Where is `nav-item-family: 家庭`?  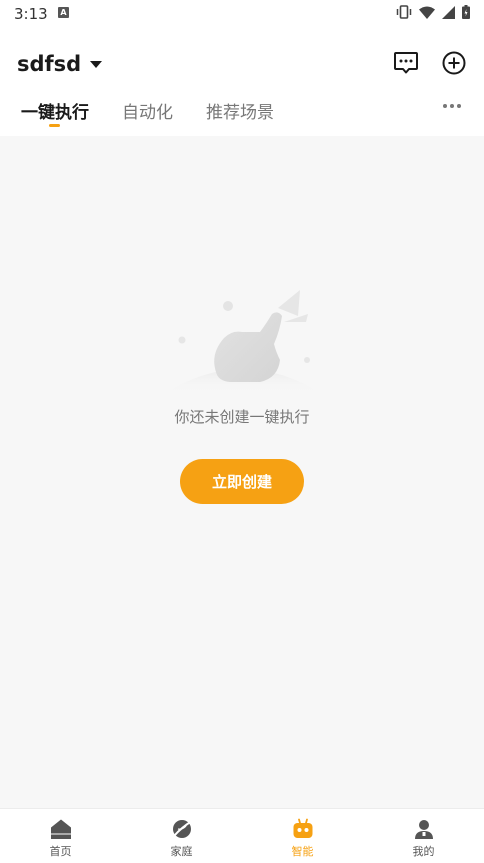 nav-item-family: 家庭 is located at coordinates (181, 836).